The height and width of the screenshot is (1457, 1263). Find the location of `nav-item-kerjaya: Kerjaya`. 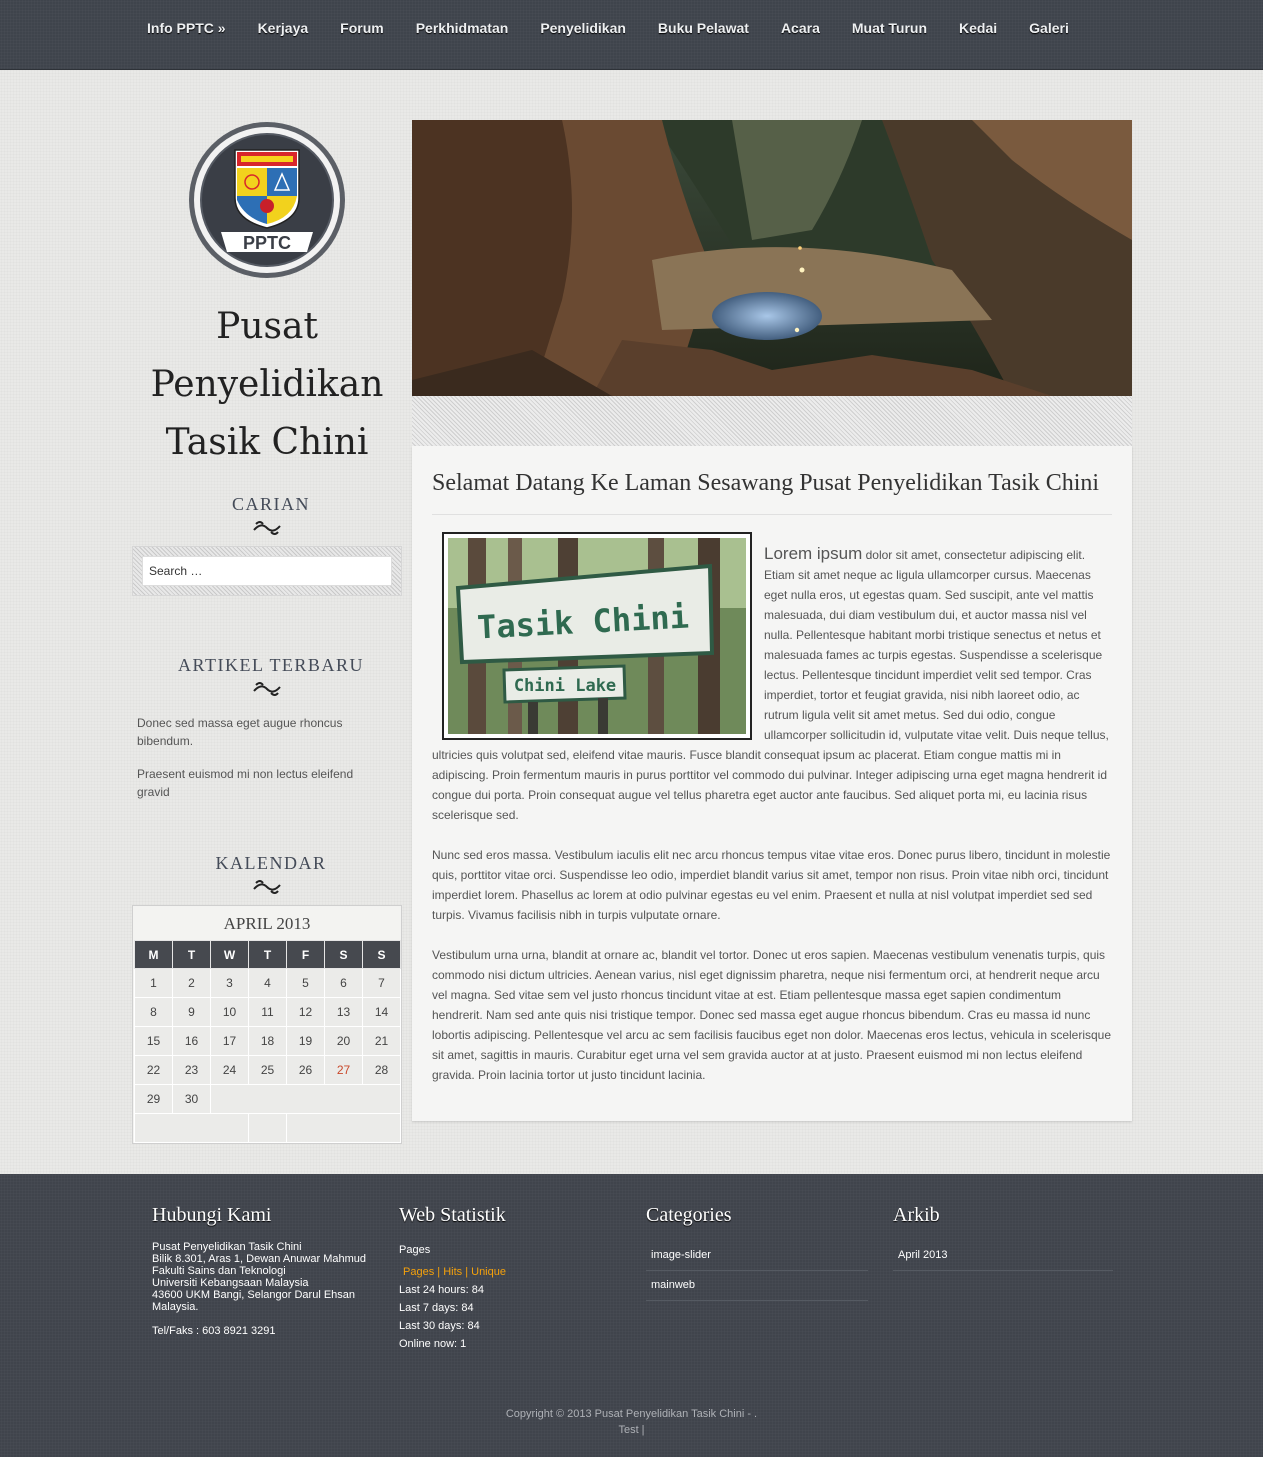

nav-item-kerjaya: Kerjaya is located at coordinates (283, 28).